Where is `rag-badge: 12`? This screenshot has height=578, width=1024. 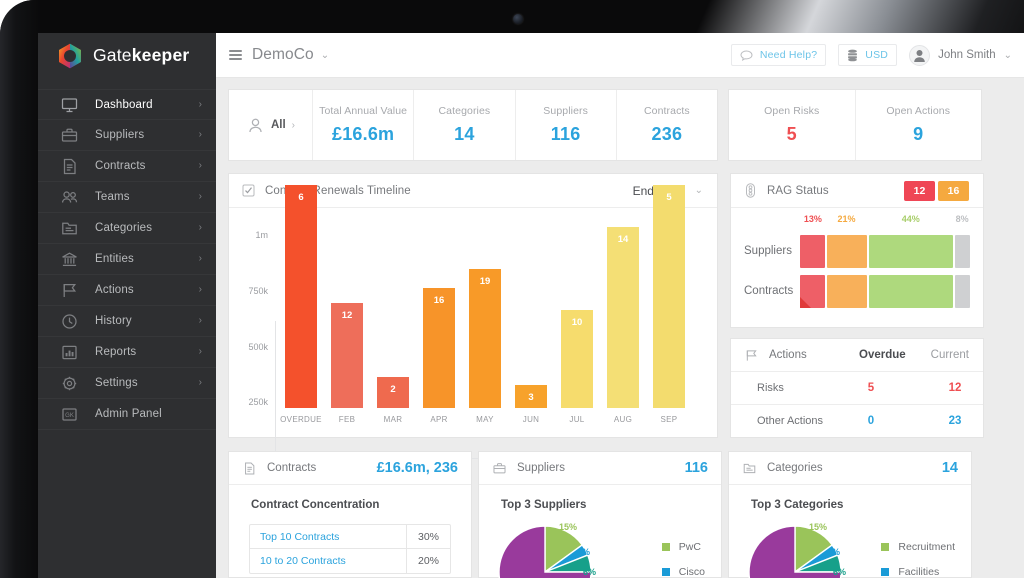
rag-badge: 12 is located at coordinates (919, 190).